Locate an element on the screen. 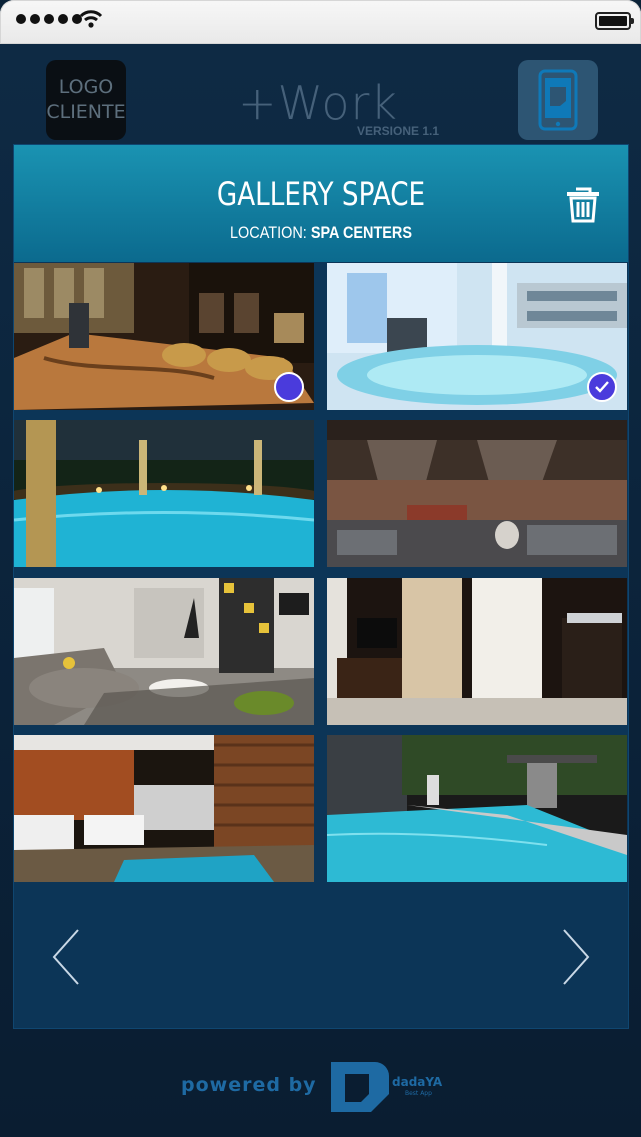  location-value: SPA CENTERS is located at coordinates (361, 232).